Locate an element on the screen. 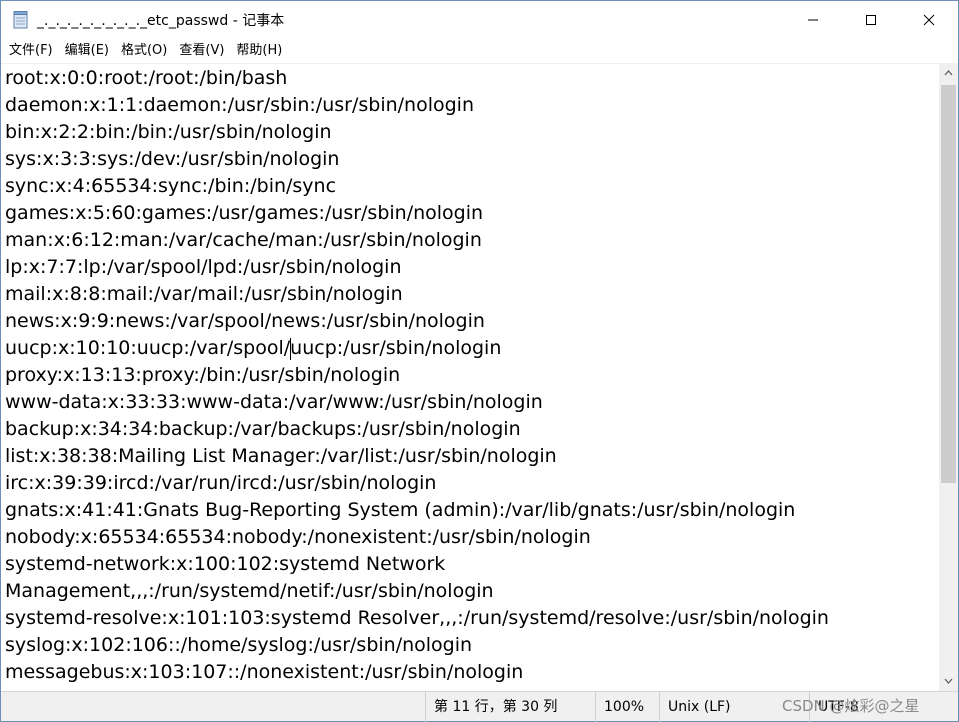 This screenshot has width=959, height=722. notepad-icon is located at coordinates (21, 20).